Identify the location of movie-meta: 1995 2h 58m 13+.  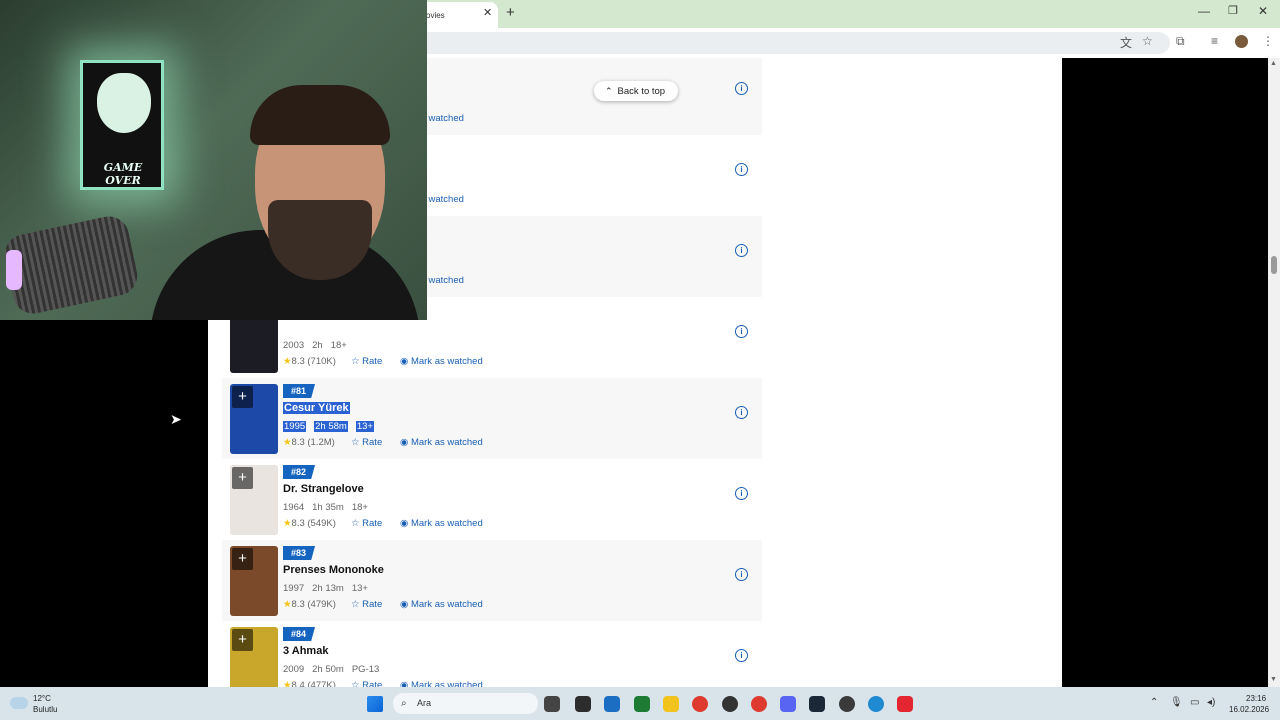
(332, 426).